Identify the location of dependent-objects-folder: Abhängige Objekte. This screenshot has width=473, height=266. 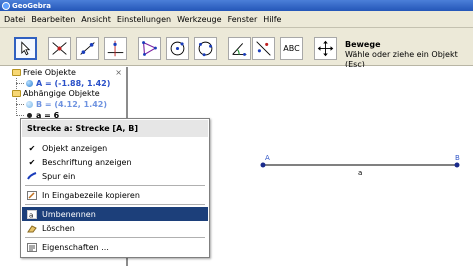
(56, 93).